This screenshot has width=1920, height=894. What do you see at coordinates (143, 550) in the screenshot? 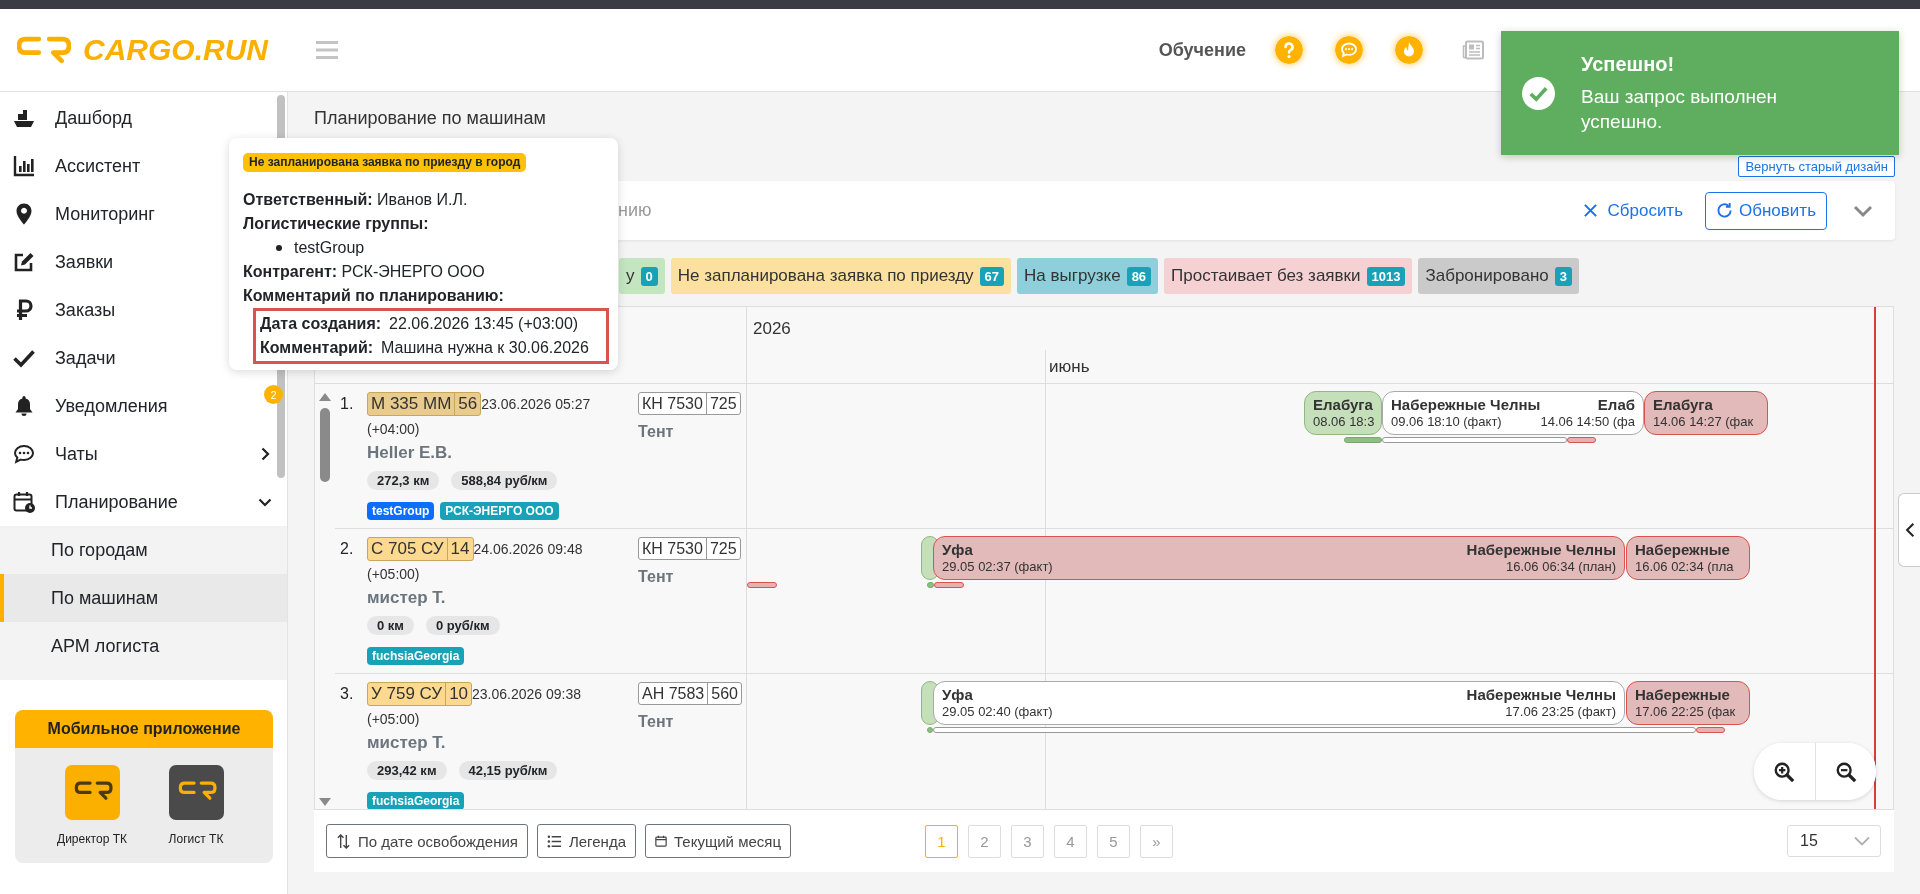
I see `submenu-item: По городам` at bounding box center [143, 550].